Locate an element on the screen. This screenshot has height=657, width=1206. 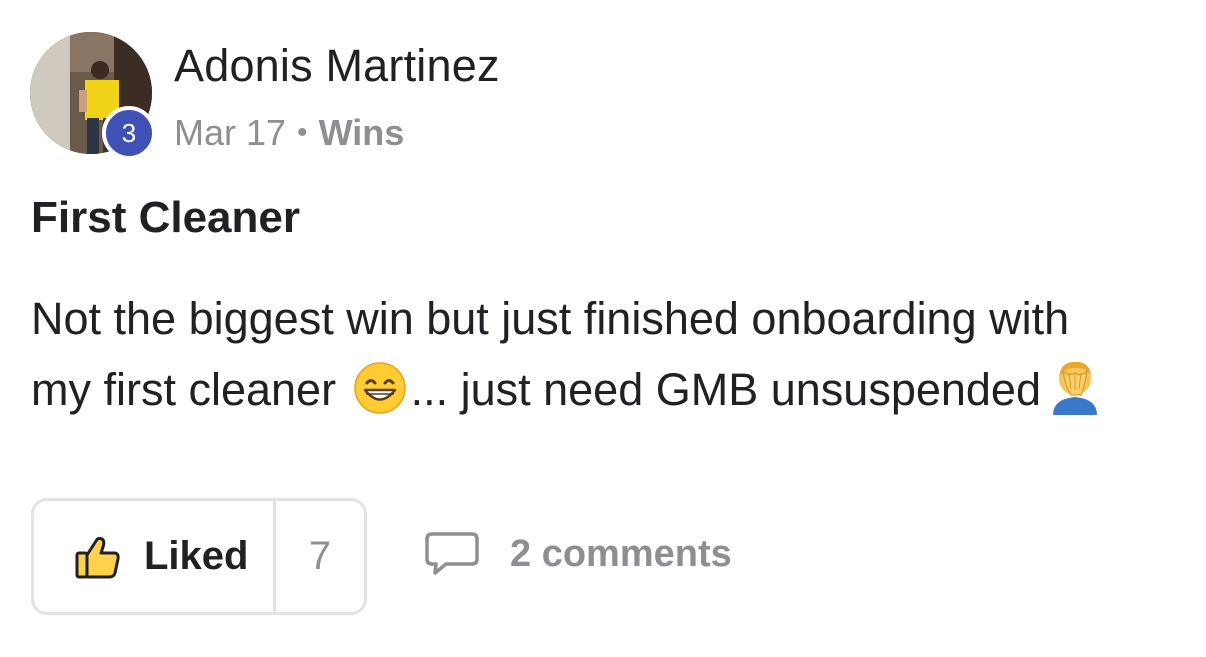
thumbs-up-icon is located at coordinates (98, 557).